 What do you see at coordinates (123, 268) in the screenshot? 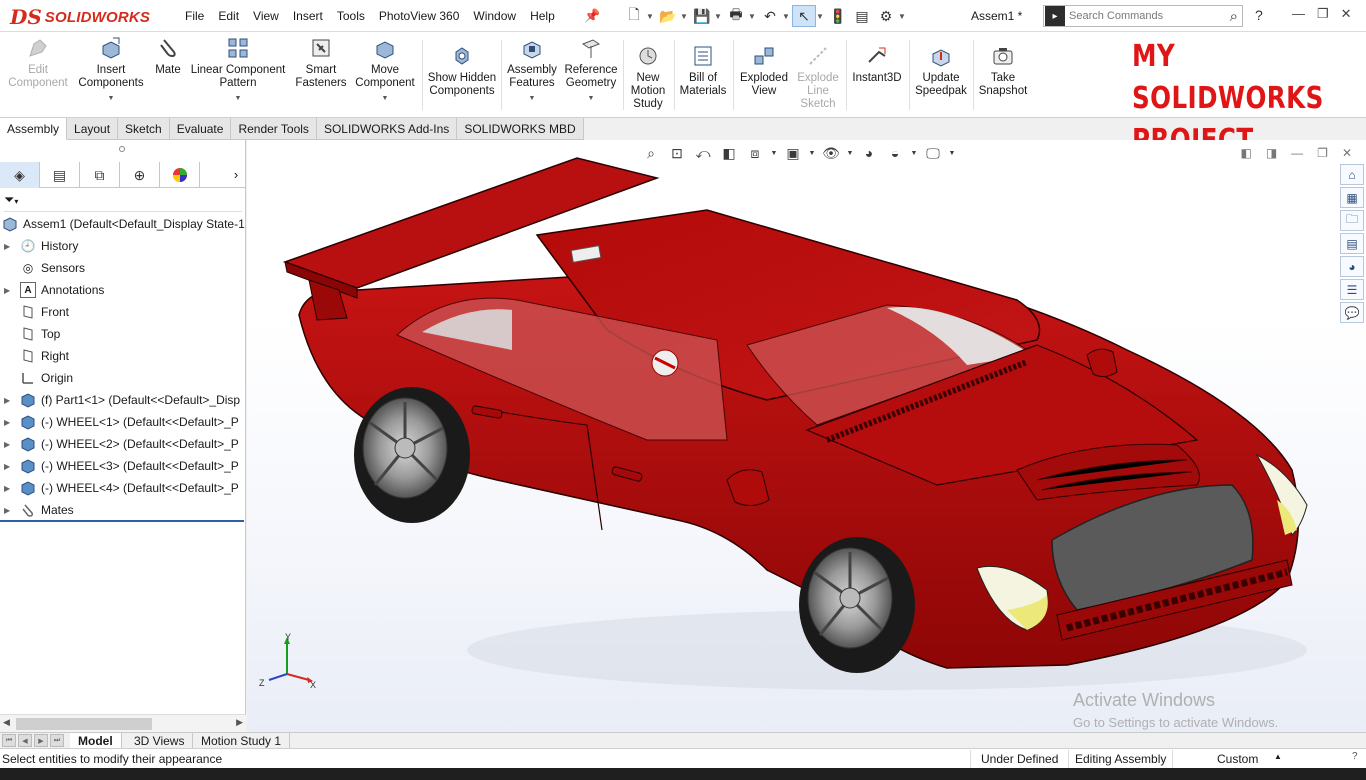
I see `tree-item-sensors: ◎ Sensors` at bounding box center [123, 268].